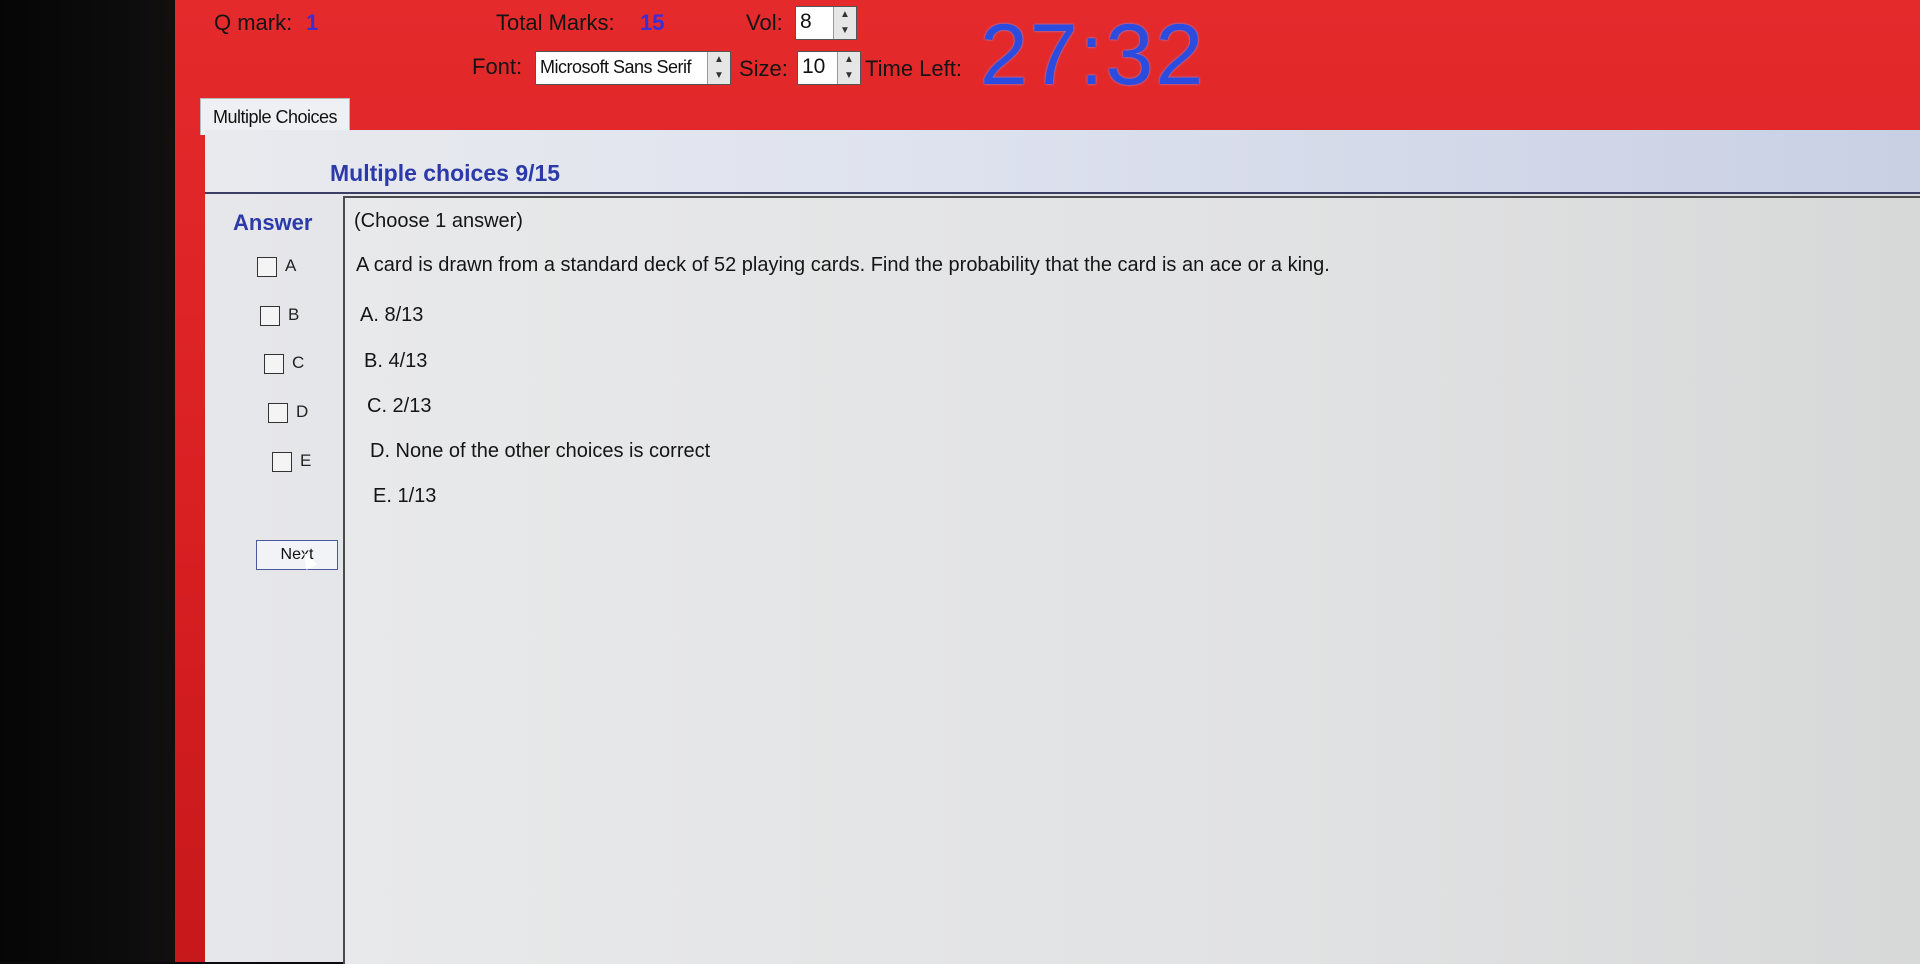  Describe the element at coordinates (274, 364) in the screenshot. I see `checkbox-c` at that location.